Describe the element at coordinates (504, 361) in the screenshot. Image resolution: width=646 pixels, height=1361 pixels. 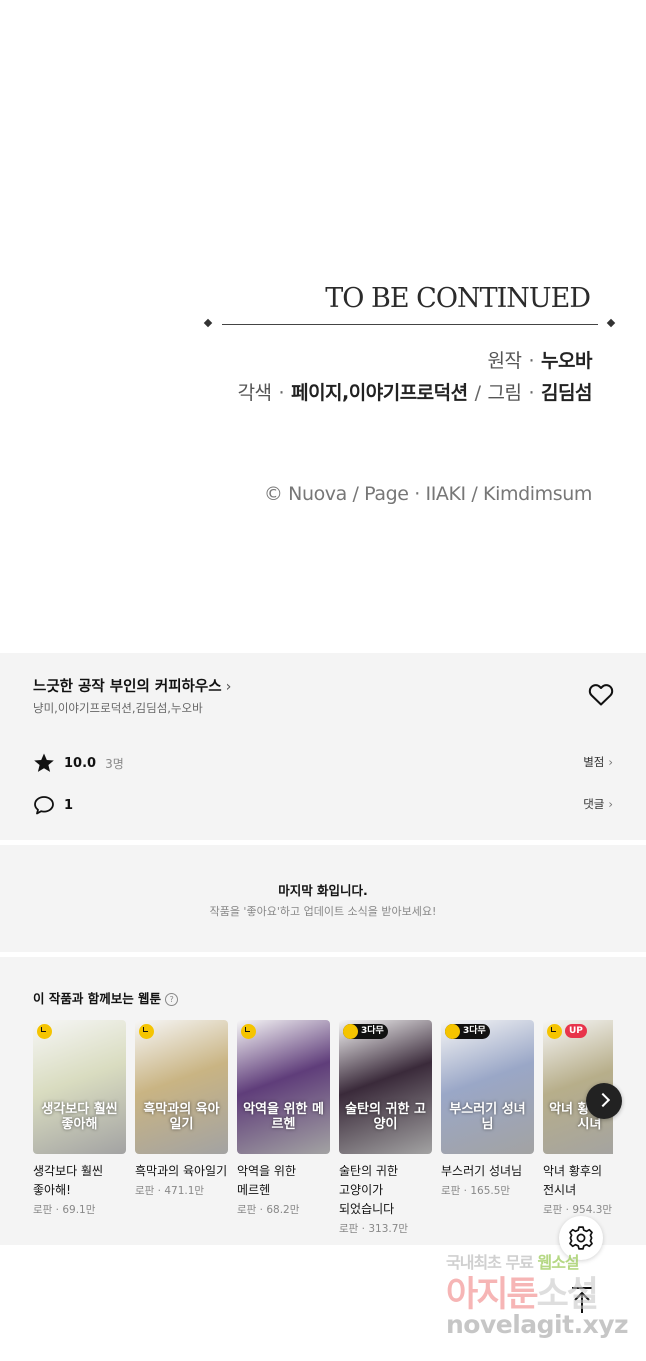
I see `credit-original-label: 원작` at that location.